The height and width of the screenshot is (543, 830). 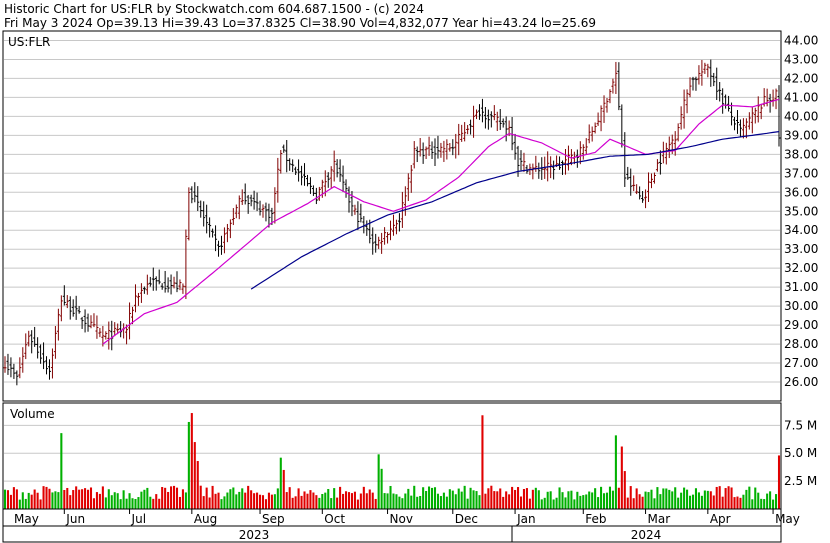 I want to click on price-tick-label: 35.00, so click(x=801, y=211).